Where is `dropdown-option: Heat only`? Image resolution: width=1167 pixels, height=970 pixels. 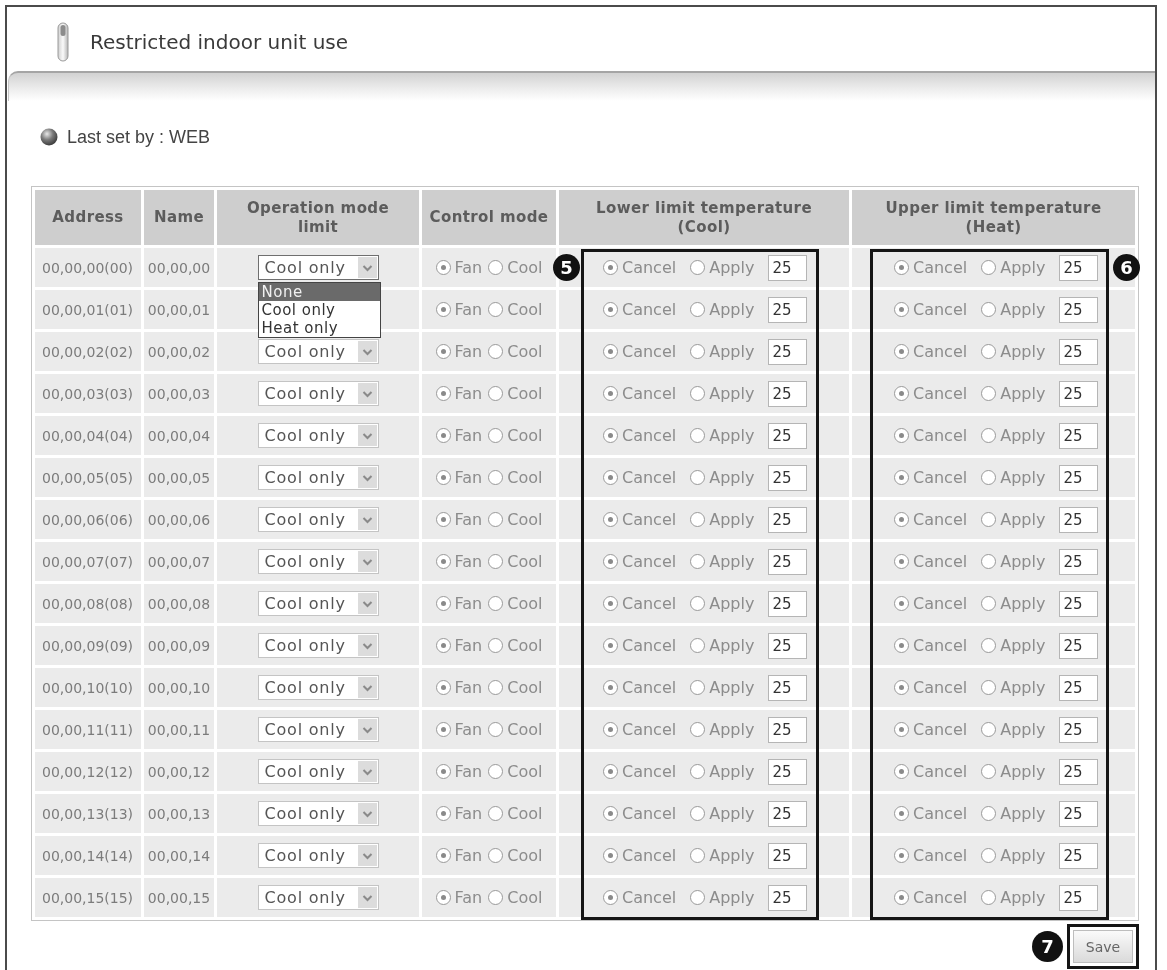
dropdown-option: Heat only is located at coordinates (319, 328).